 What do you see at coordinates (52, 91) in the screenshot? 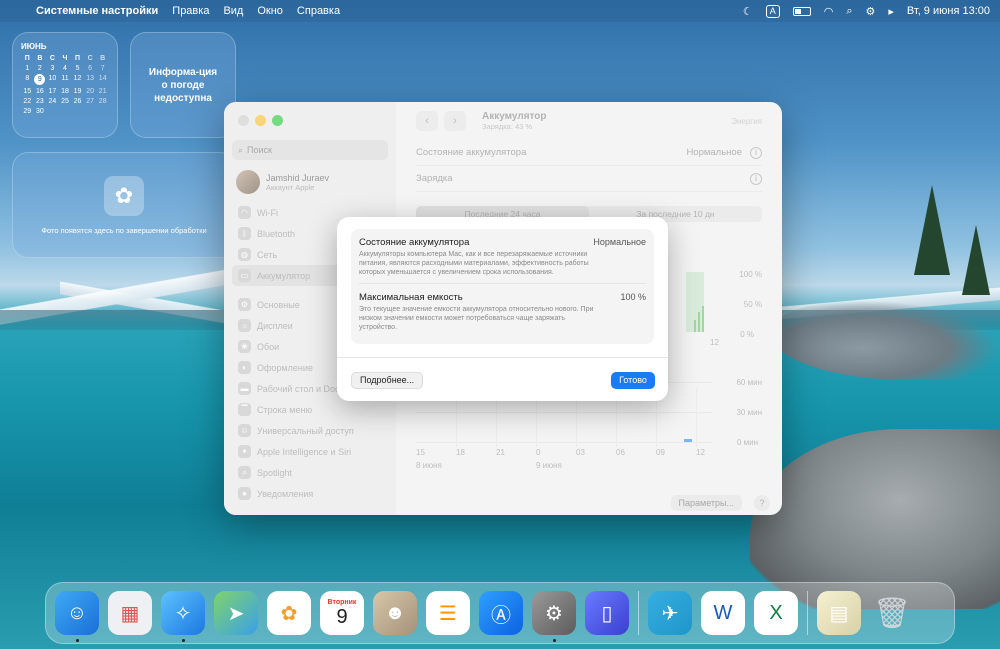
I see `calendar-day: 17` at bounding box center [52, 91].